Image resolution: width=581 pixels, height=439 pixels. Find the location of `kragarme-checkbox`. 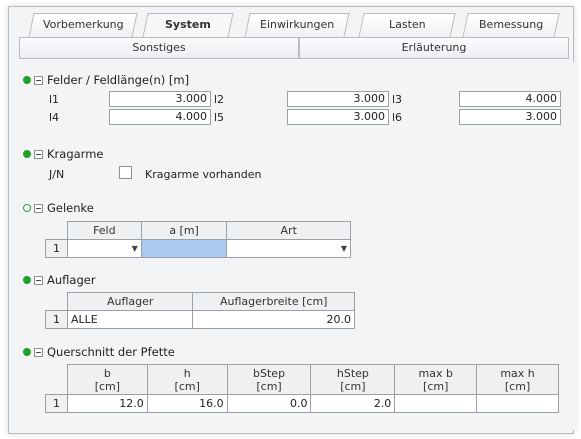

kragarme-checkbox is located at coordinates (125, 172).